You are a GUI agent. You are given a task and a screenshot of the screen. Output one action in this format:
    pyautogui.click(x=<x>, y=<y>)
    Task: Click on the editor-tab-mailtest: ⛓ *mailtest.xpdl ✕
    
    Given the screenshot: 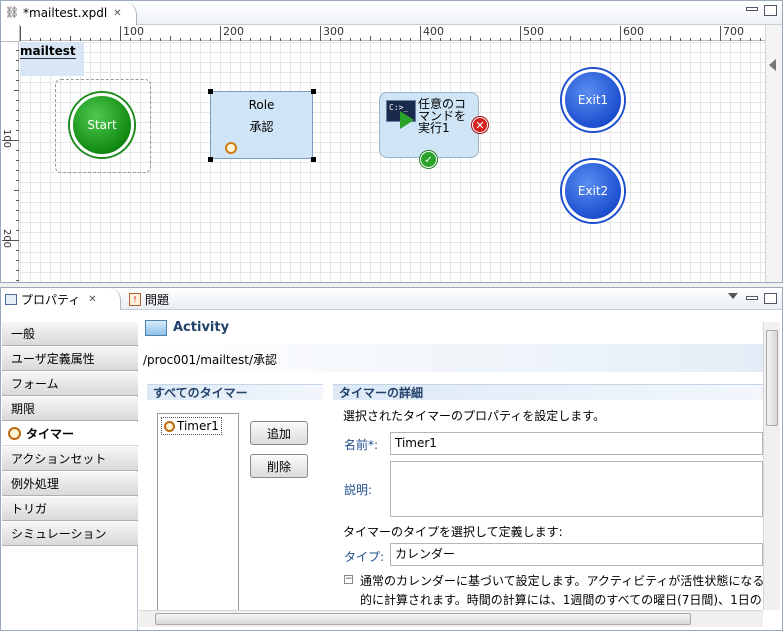 What is the action you would take?
    pyautogui.click(x=69, y=13)
    